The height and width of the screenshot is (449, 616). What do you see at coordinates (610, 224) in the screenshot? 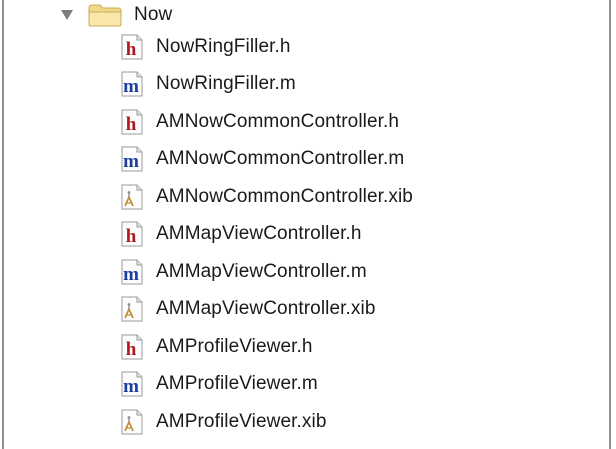
I see `navigator-right-border` at bounding box center [610, 224].